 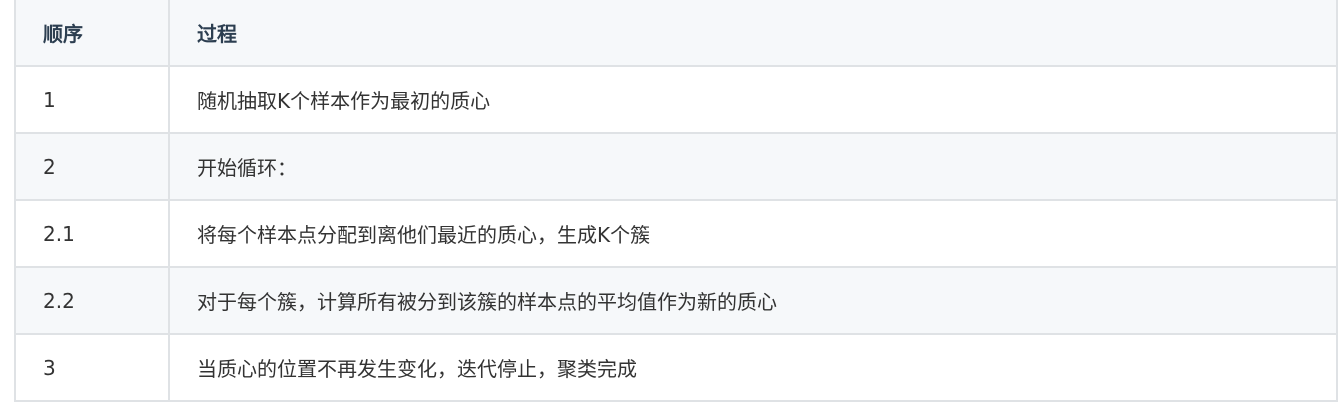 I want to click on cell-process: 开始循环：, so click(x=753, y=166).